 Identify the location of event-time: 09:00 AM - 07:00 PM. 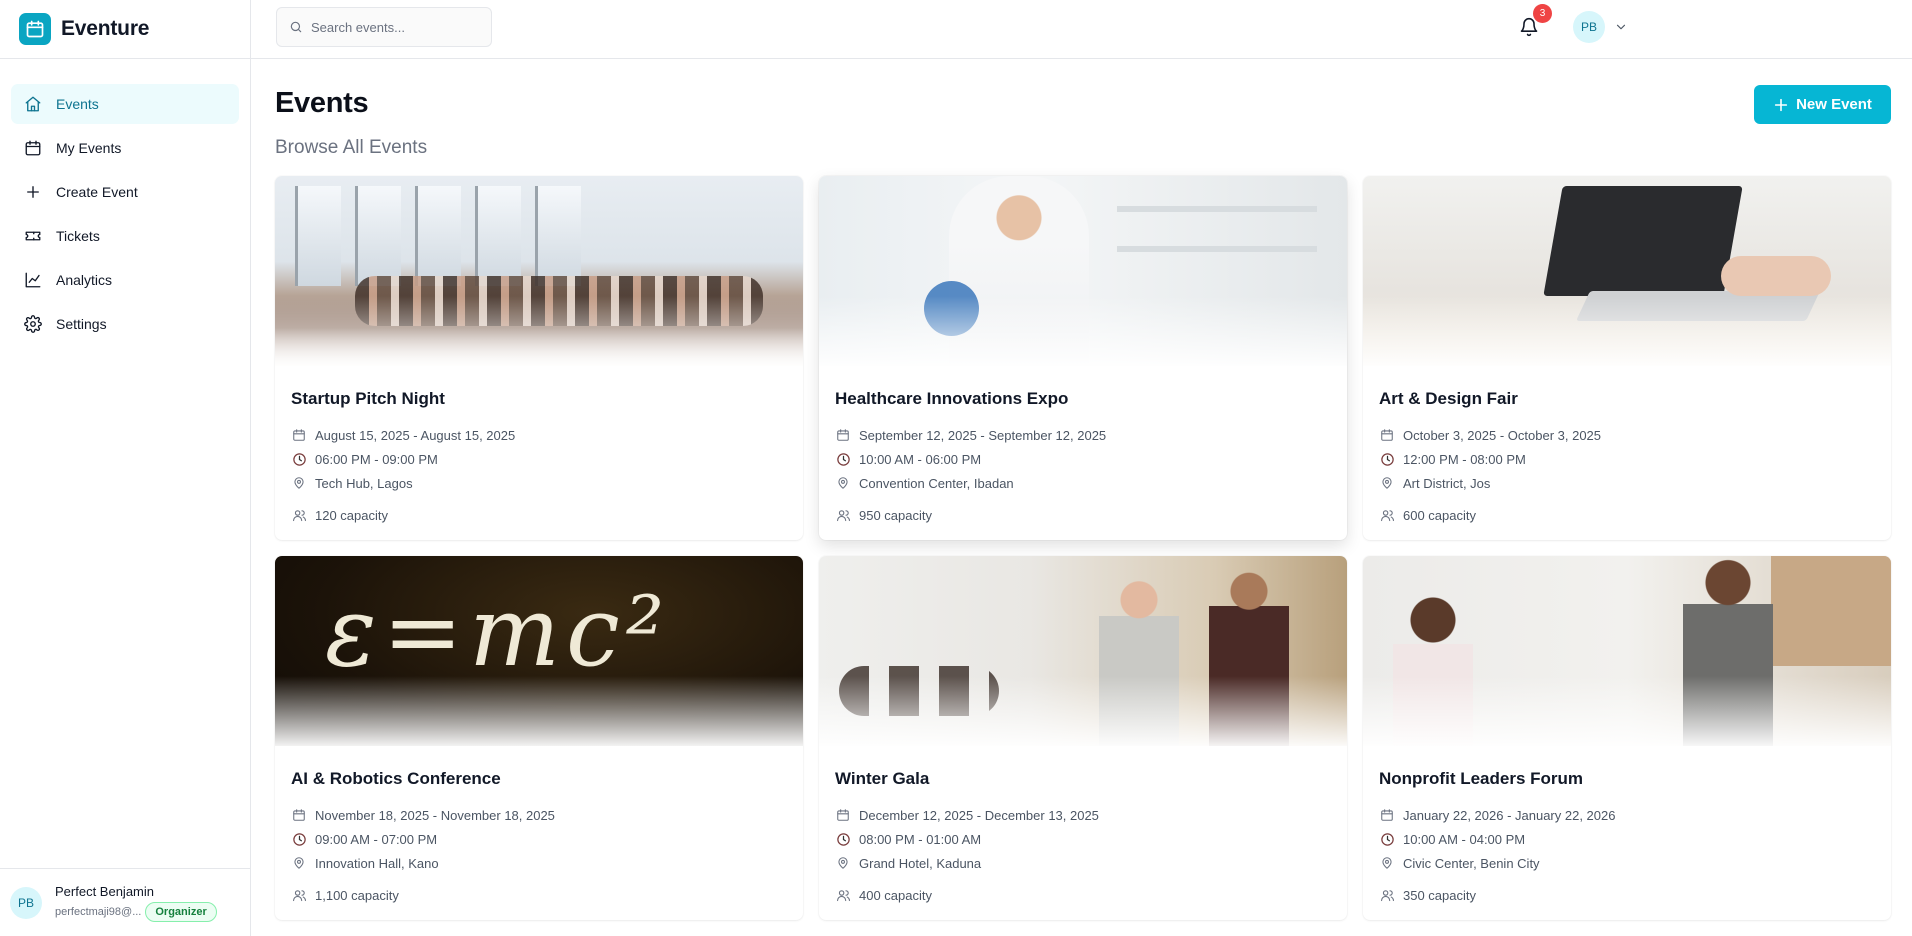
(539, 839).